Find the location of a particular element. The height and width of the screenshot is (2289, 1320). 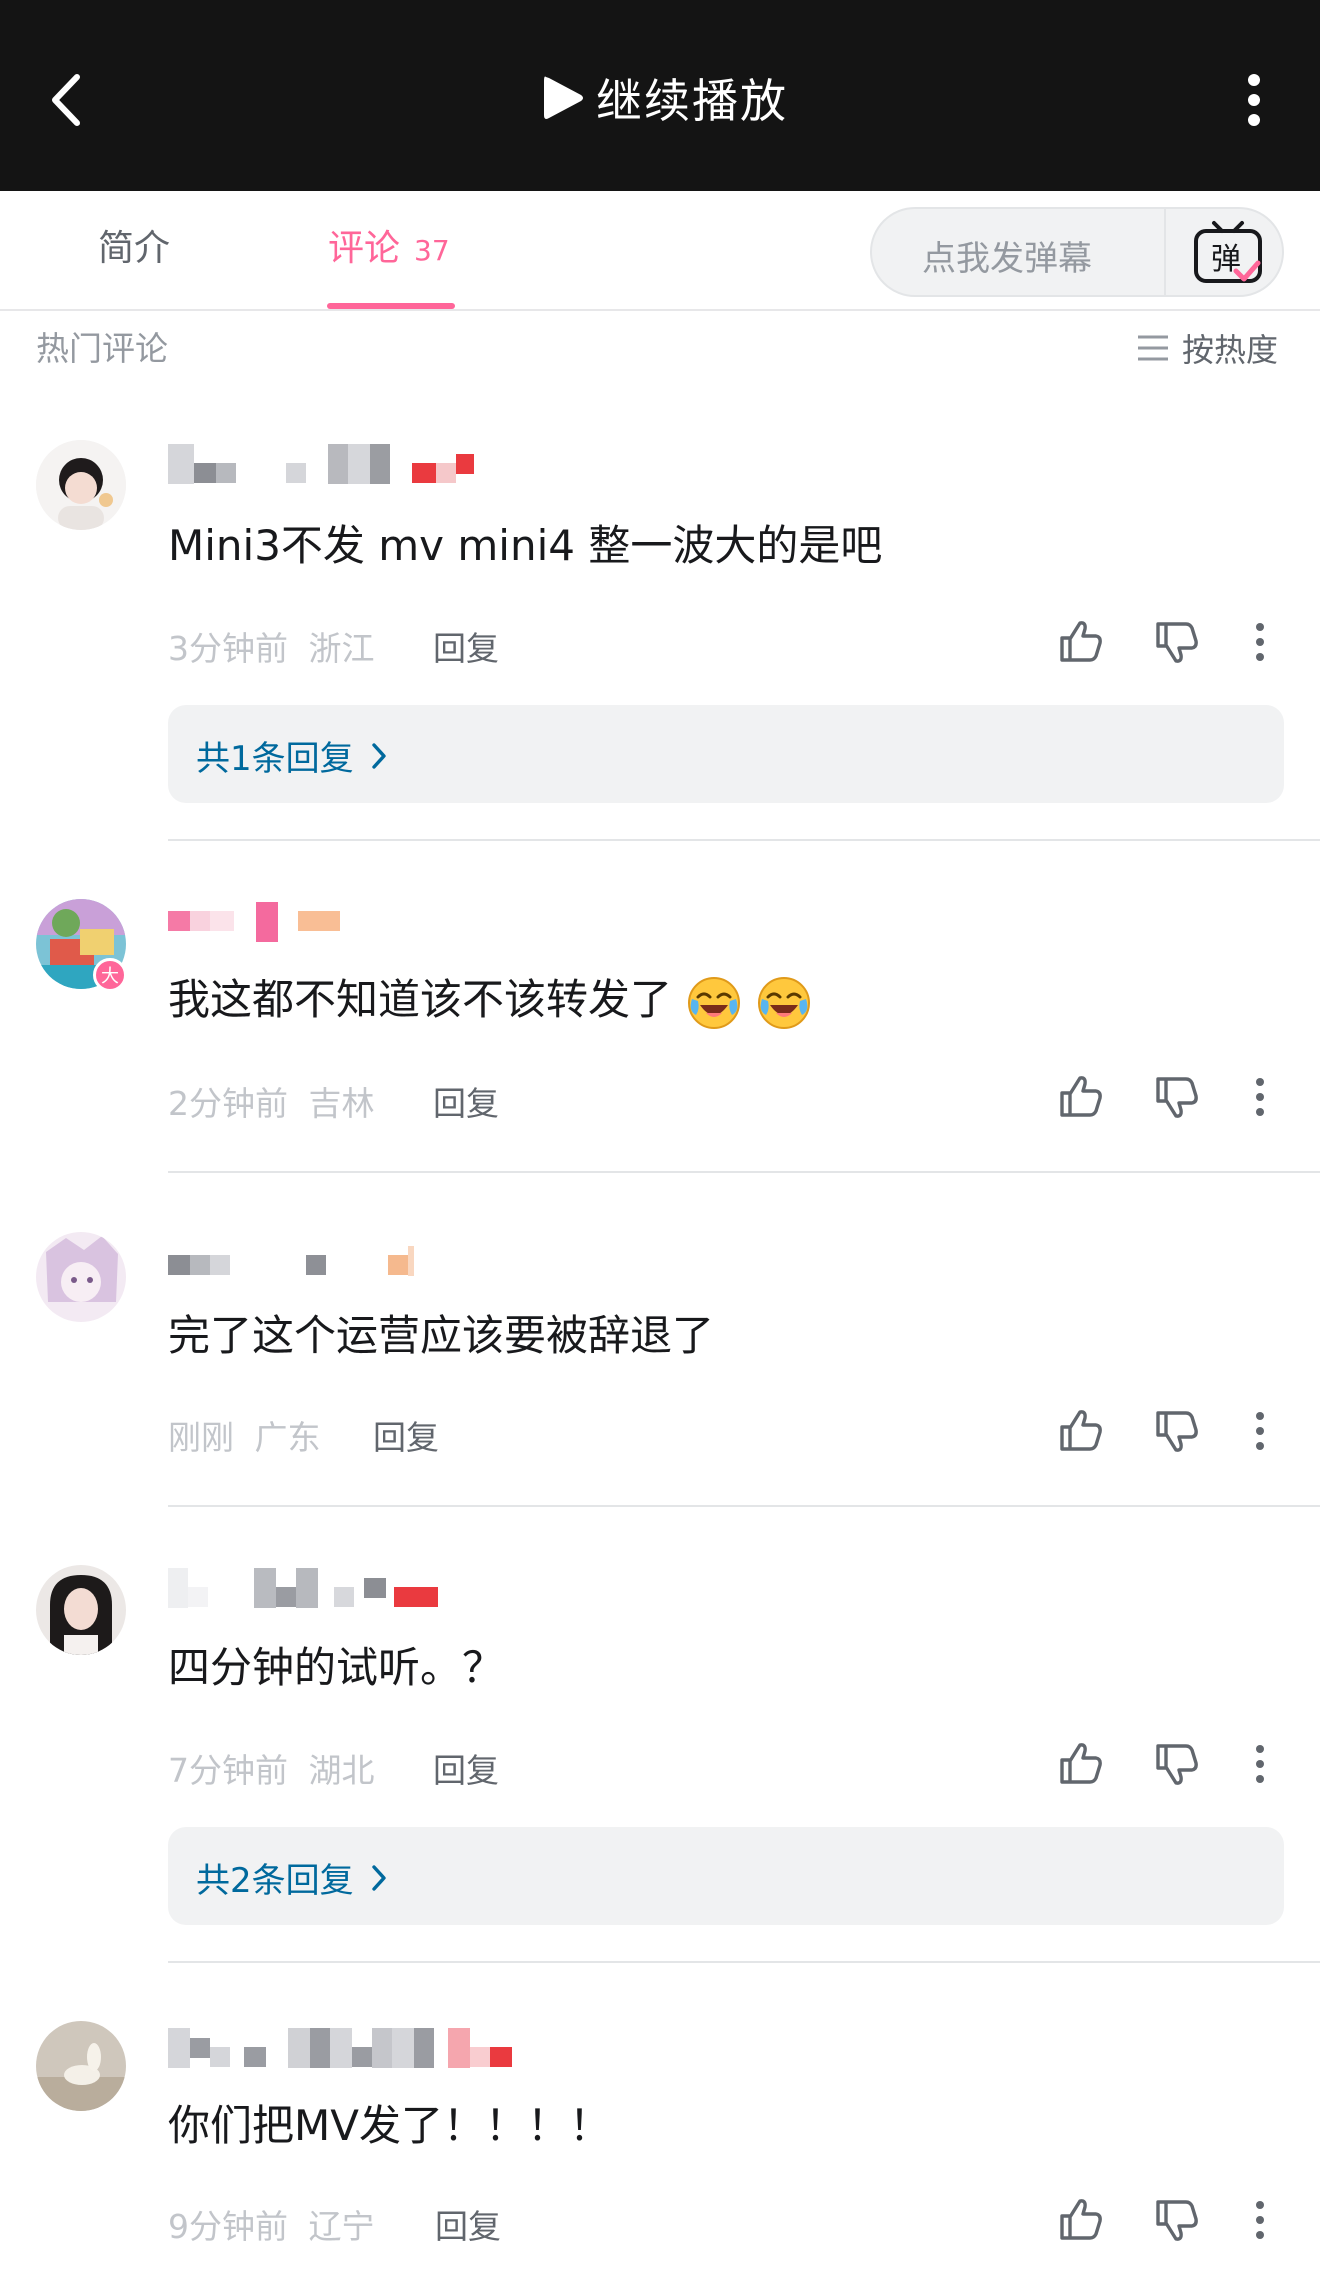

more-options-button is located at coordinates (1254, 100).